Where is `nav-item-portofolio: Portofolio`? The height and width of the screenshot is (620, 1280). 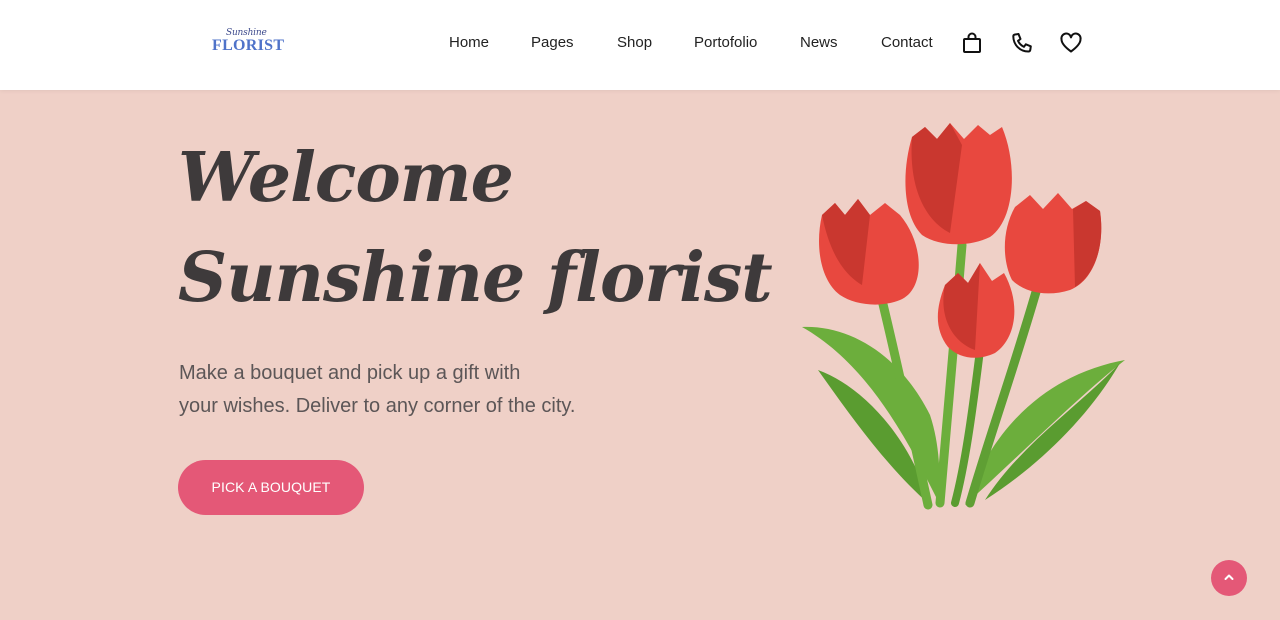 nav-item-portofolio: Portofolio is located at coordinates (725, 42).